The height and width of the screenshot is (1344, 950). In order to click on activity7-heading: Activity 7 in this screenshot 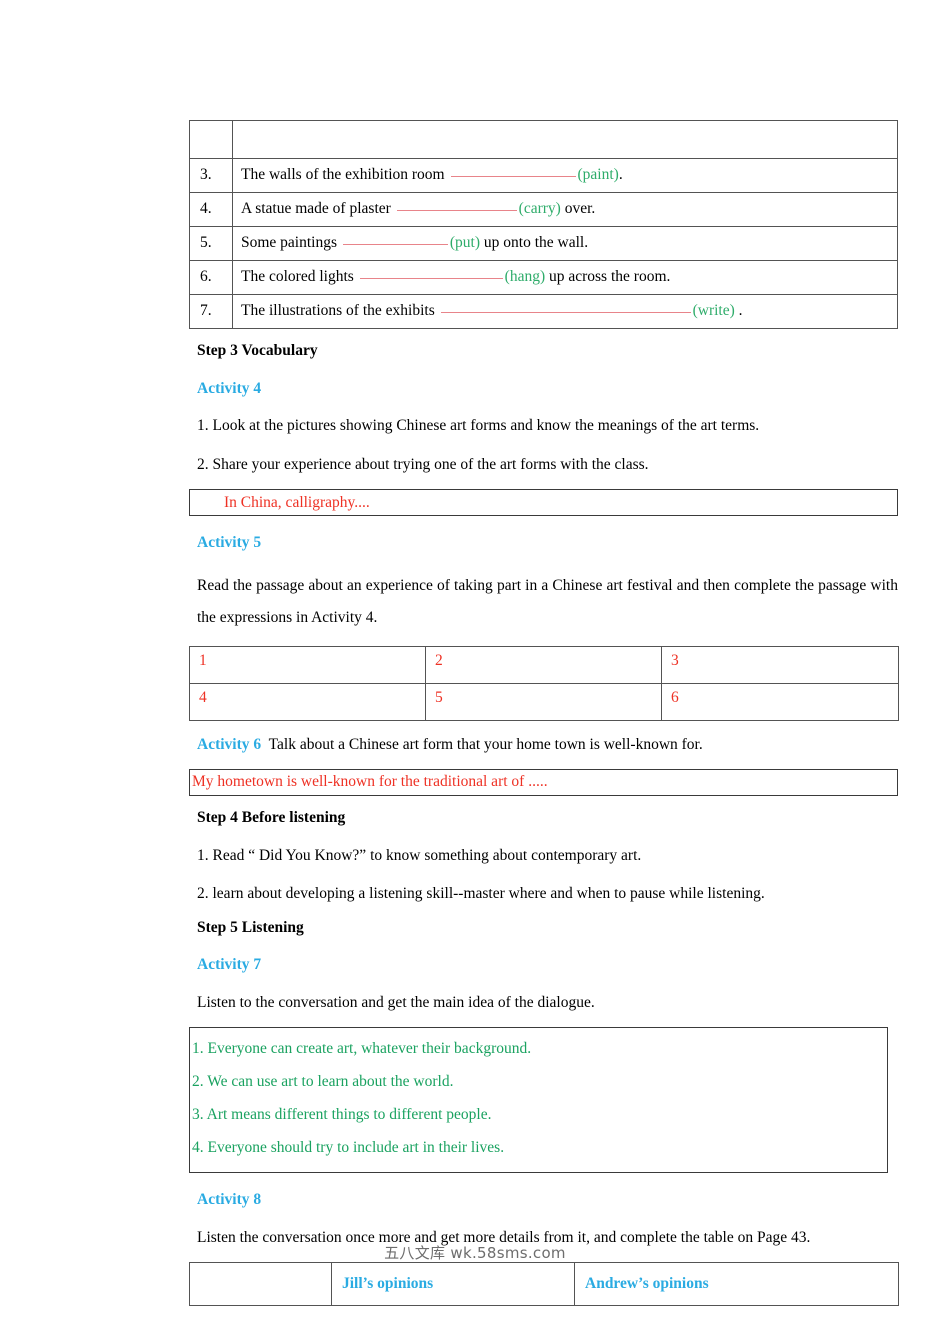, I will do `click(229, 965)`.